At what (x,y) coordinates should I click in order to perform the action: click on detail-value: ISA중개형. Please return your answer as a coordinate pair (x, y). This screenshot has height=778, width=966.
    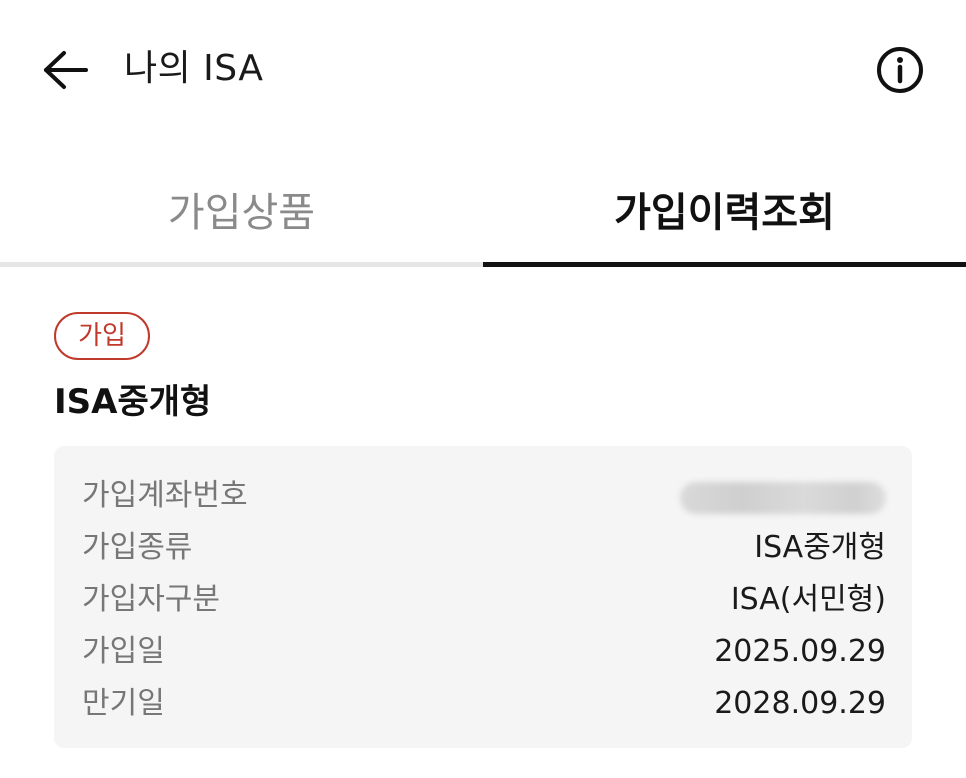
    Looking at the image, I should click on (820, 547).